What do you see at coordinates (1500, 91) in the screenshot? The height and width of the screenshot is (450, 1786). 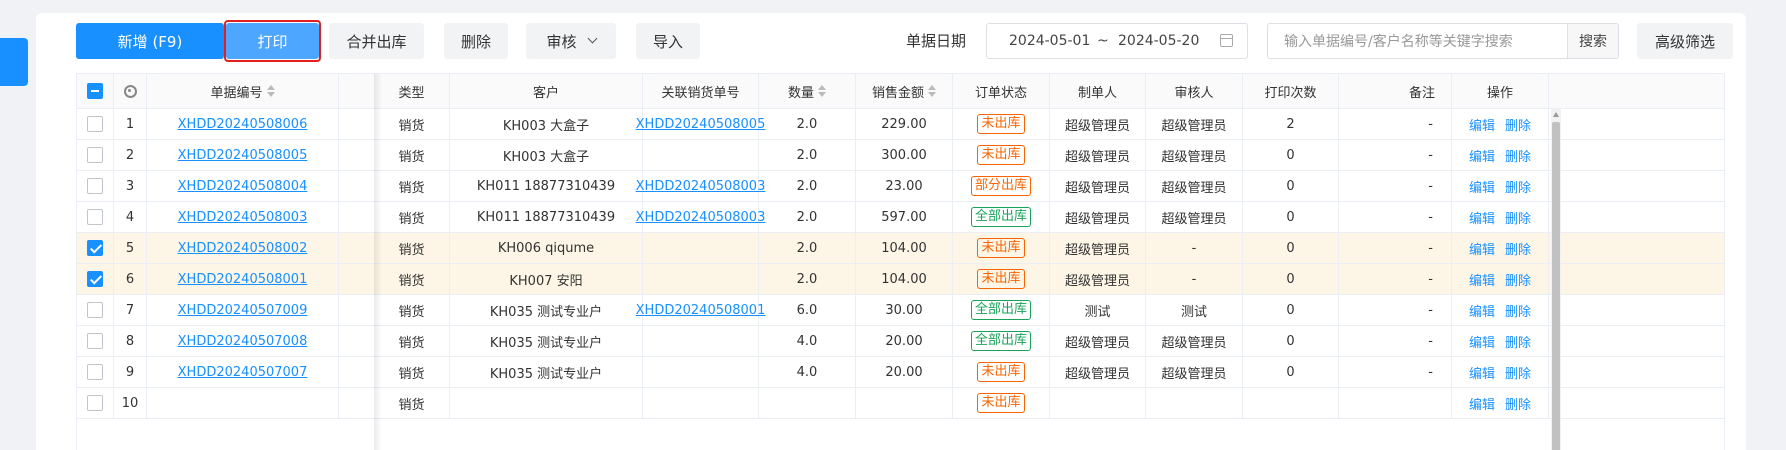 I see `header-ops: 操作` at bounding box center [1500, 91].